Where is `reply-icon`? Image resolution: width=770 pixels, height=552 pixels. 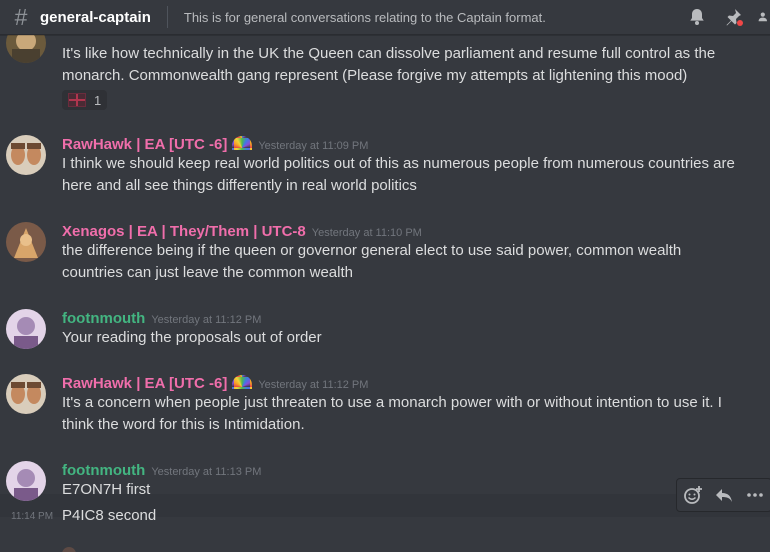 reply-icon is located at coordinates (724, 495).